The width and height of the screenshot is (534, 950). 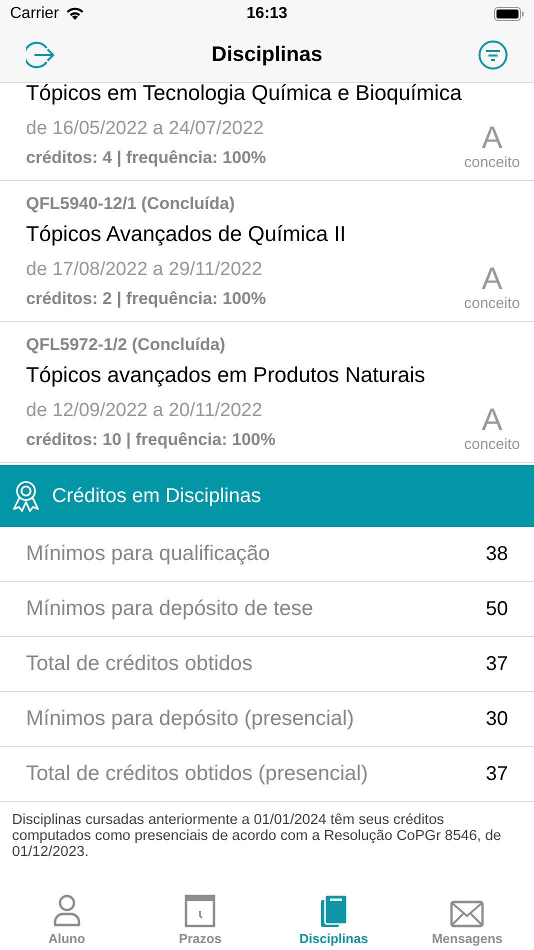 What do you see at coordinates (267, 14) in the screenshot?
I see `clock-time: 16:13` at bounding box center [267, 14].